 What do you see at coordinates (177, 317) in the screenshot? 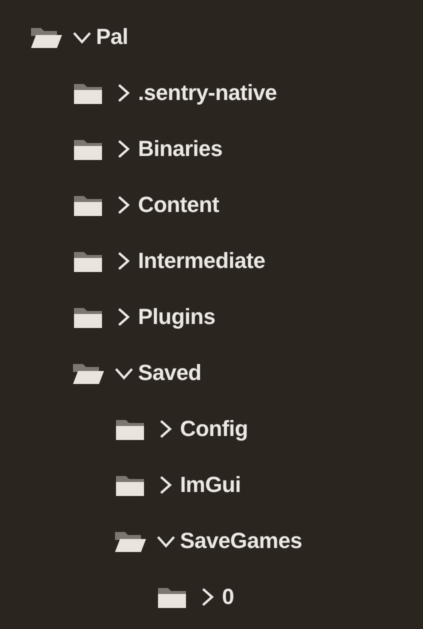
I see `folder-name: Plugins` at bounding box center [177, 317].